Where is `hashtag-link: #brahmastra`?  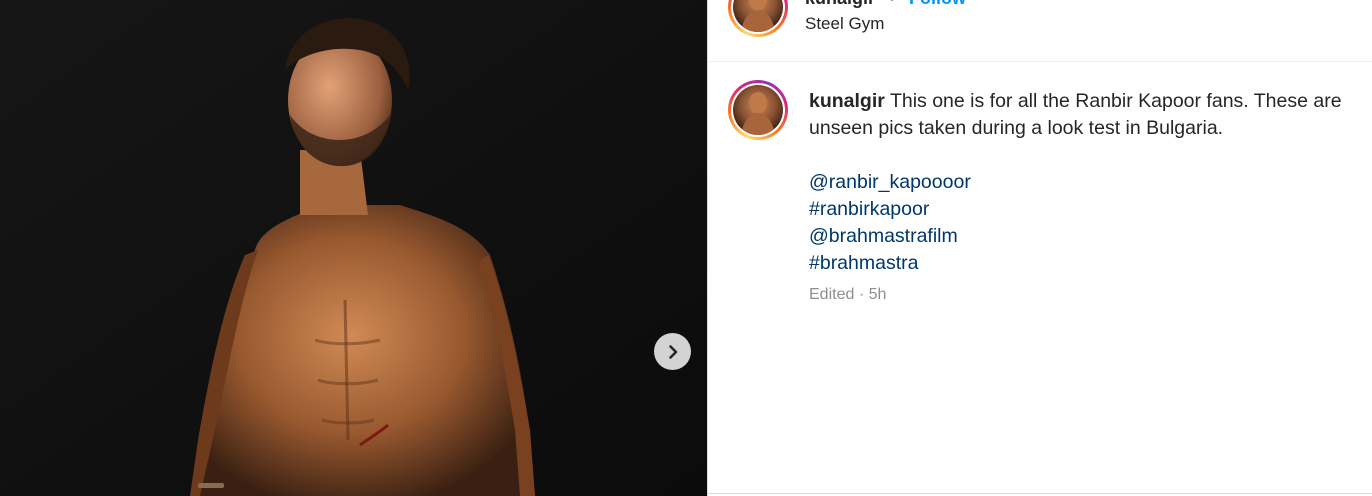
hashtag-link: #brahmastra is located at coordinates (890, 263).